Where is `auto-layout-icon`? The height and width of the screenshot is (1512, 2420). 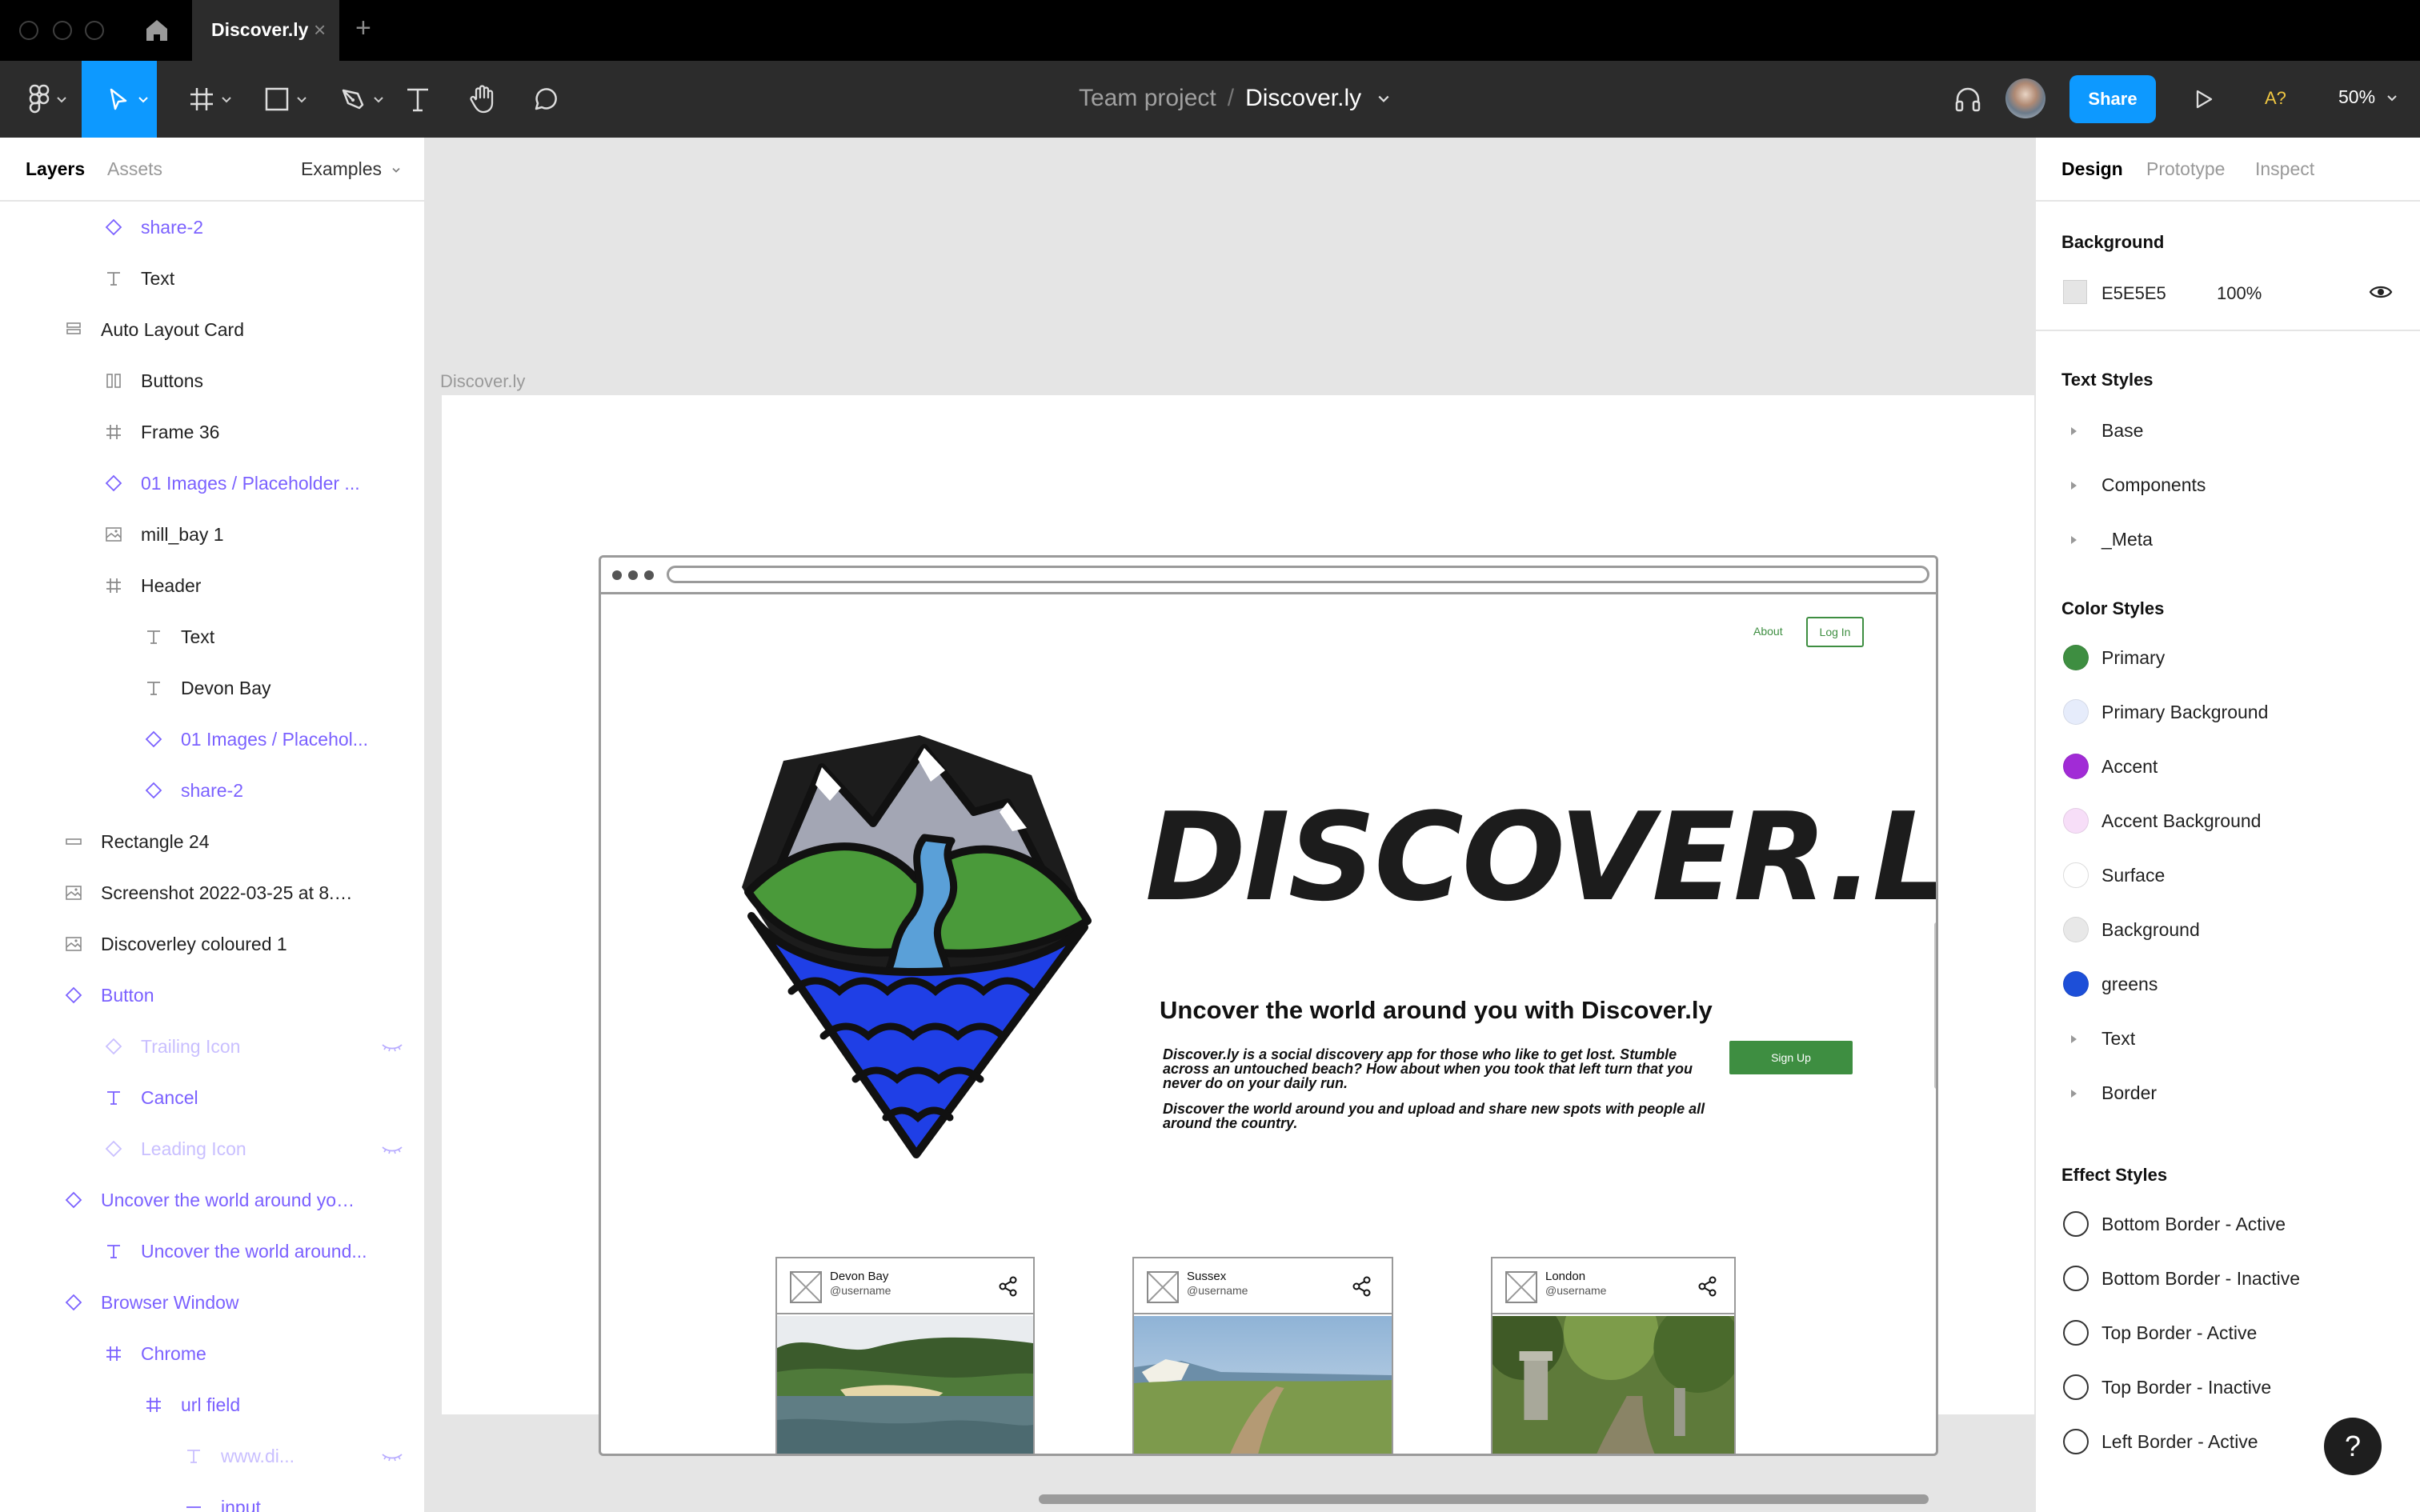 auto-layout-icon is located at coordinates (73, 329).